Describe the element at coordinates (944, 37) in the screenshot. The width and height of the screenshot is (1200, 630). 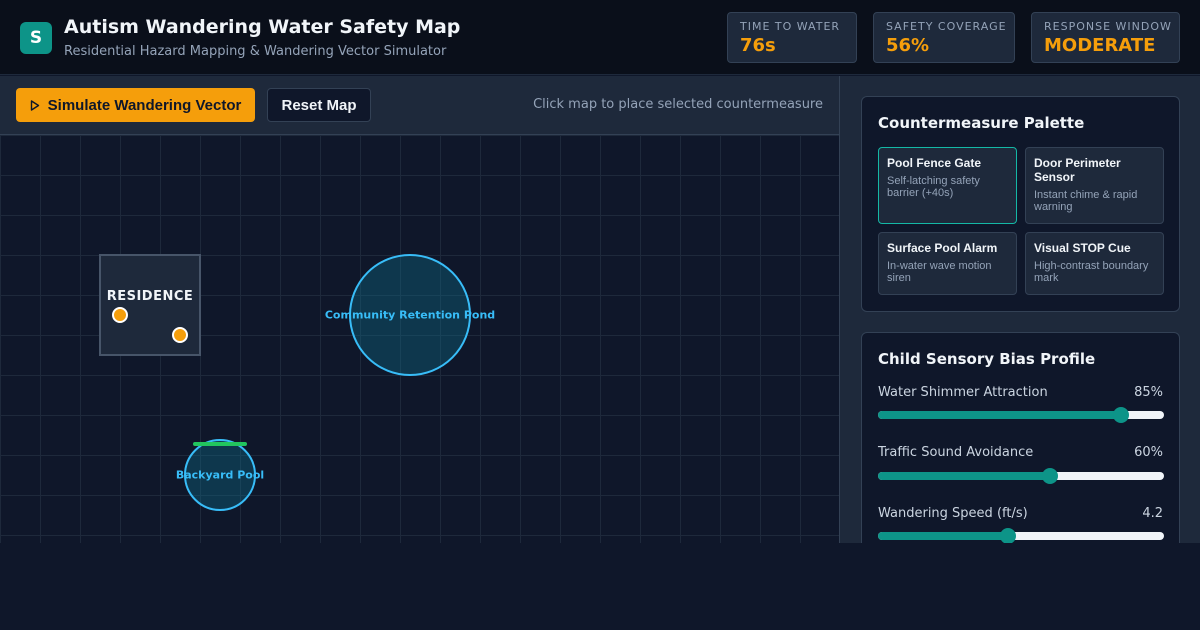
I see `metric-safety-coverage: SAFETY COVERAGE 56%` at that location.